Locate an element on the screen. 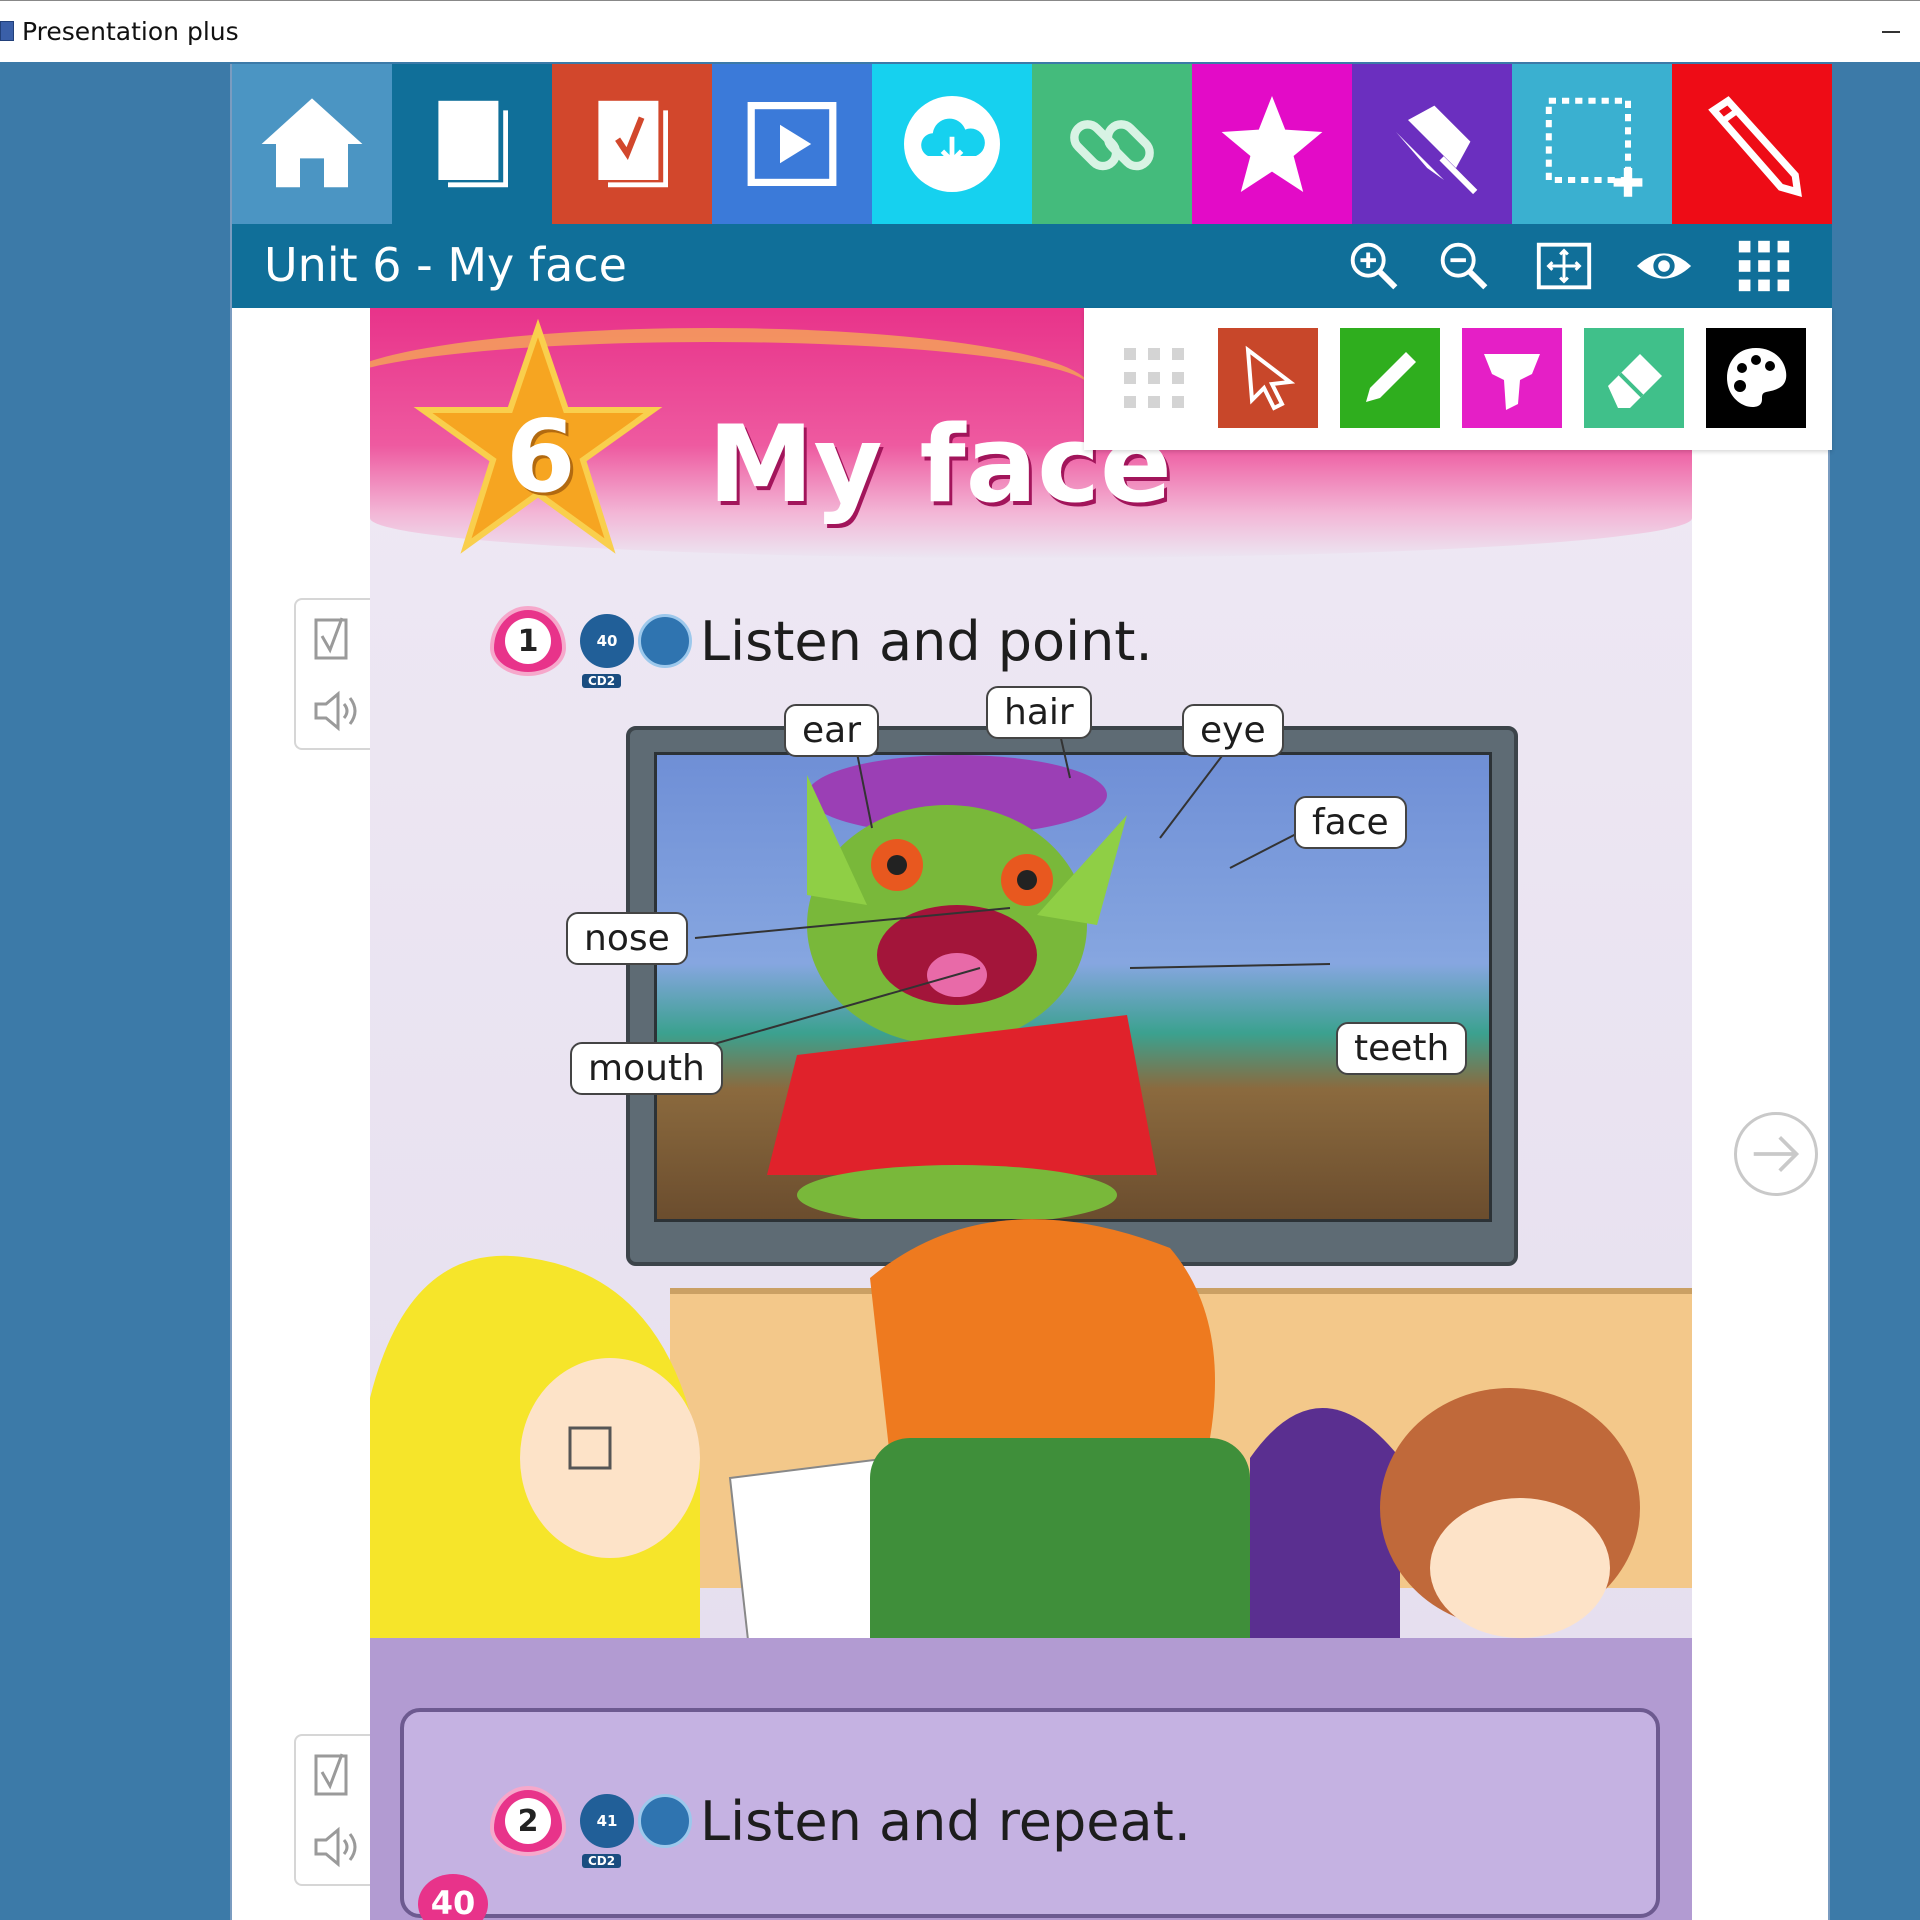 The width and height of the screenshot is (1920, 1920). label-ear: ear is located at coordinates (832, 730).